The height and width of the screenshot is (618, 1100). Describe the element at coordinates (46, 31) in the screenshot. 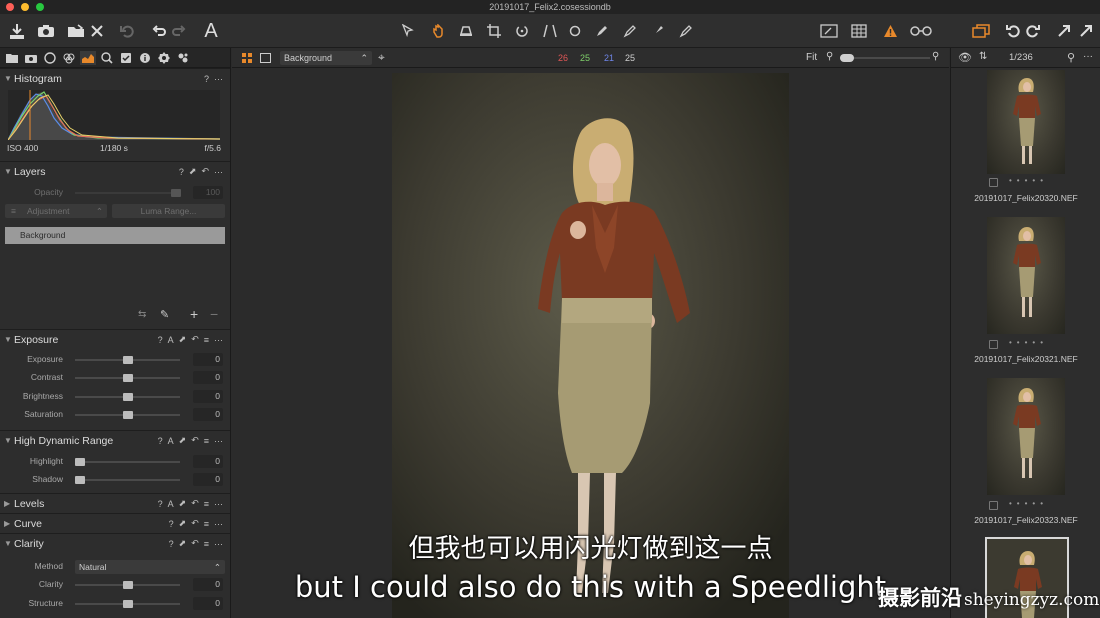

I see `camera-capture-icon` at that location.